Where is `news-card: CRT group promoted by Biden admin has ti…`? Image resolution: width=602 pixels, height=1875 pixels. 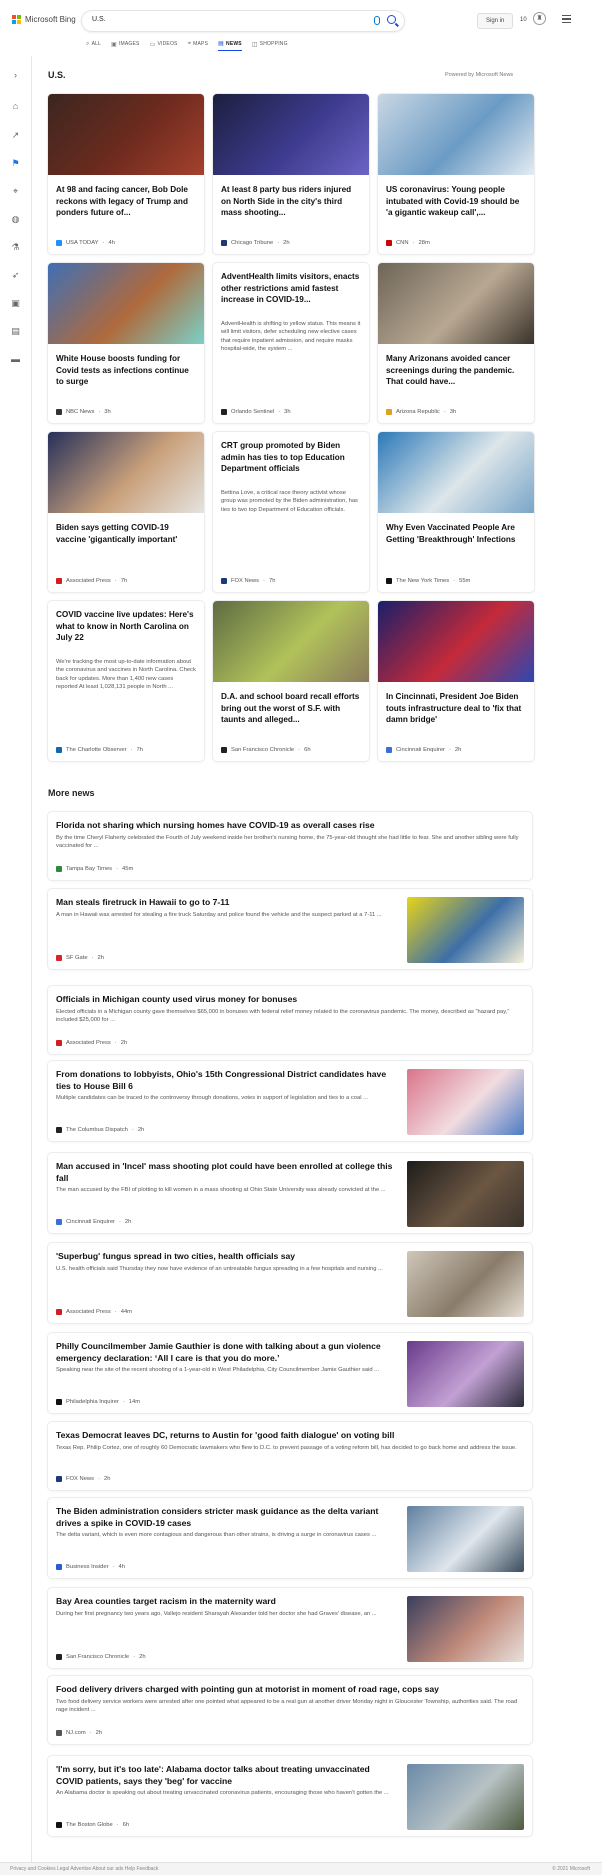 news-card: CRT group promoted by Biden admin has ti… is located at coordinates (291, 512).